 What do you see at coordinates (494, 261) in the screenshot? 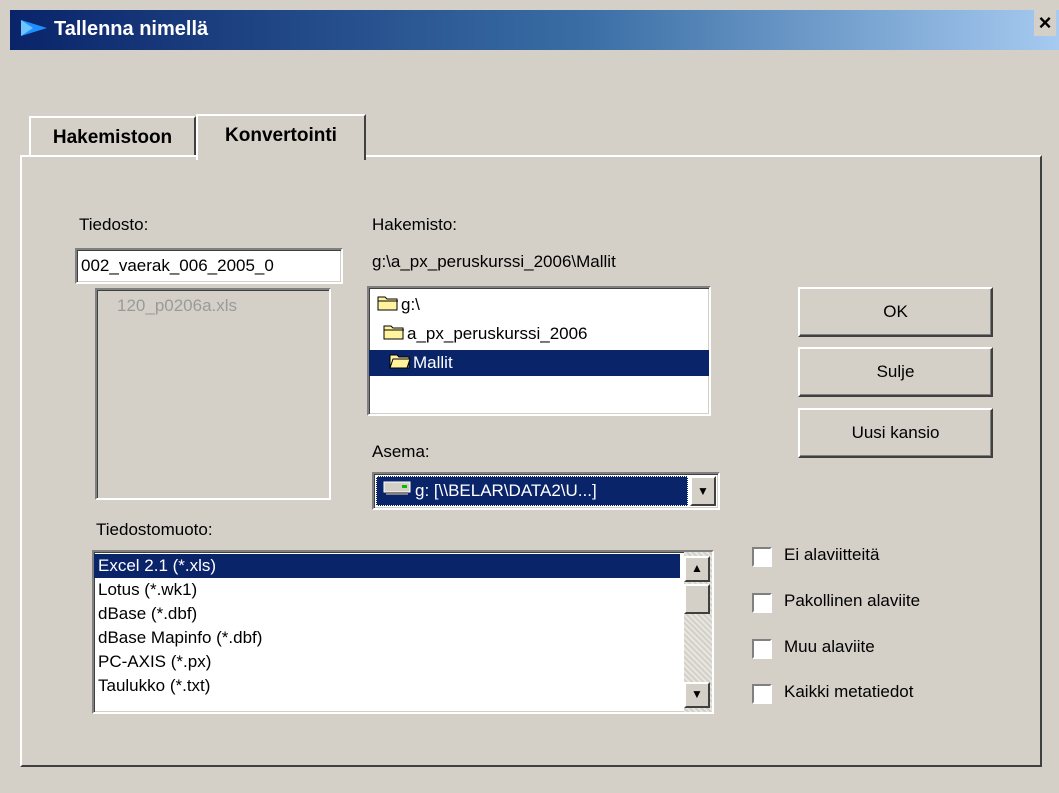
I see `directory-path: g:\a_px_peruskurssi_2006\Mallit` at bounding box center [494, 261].